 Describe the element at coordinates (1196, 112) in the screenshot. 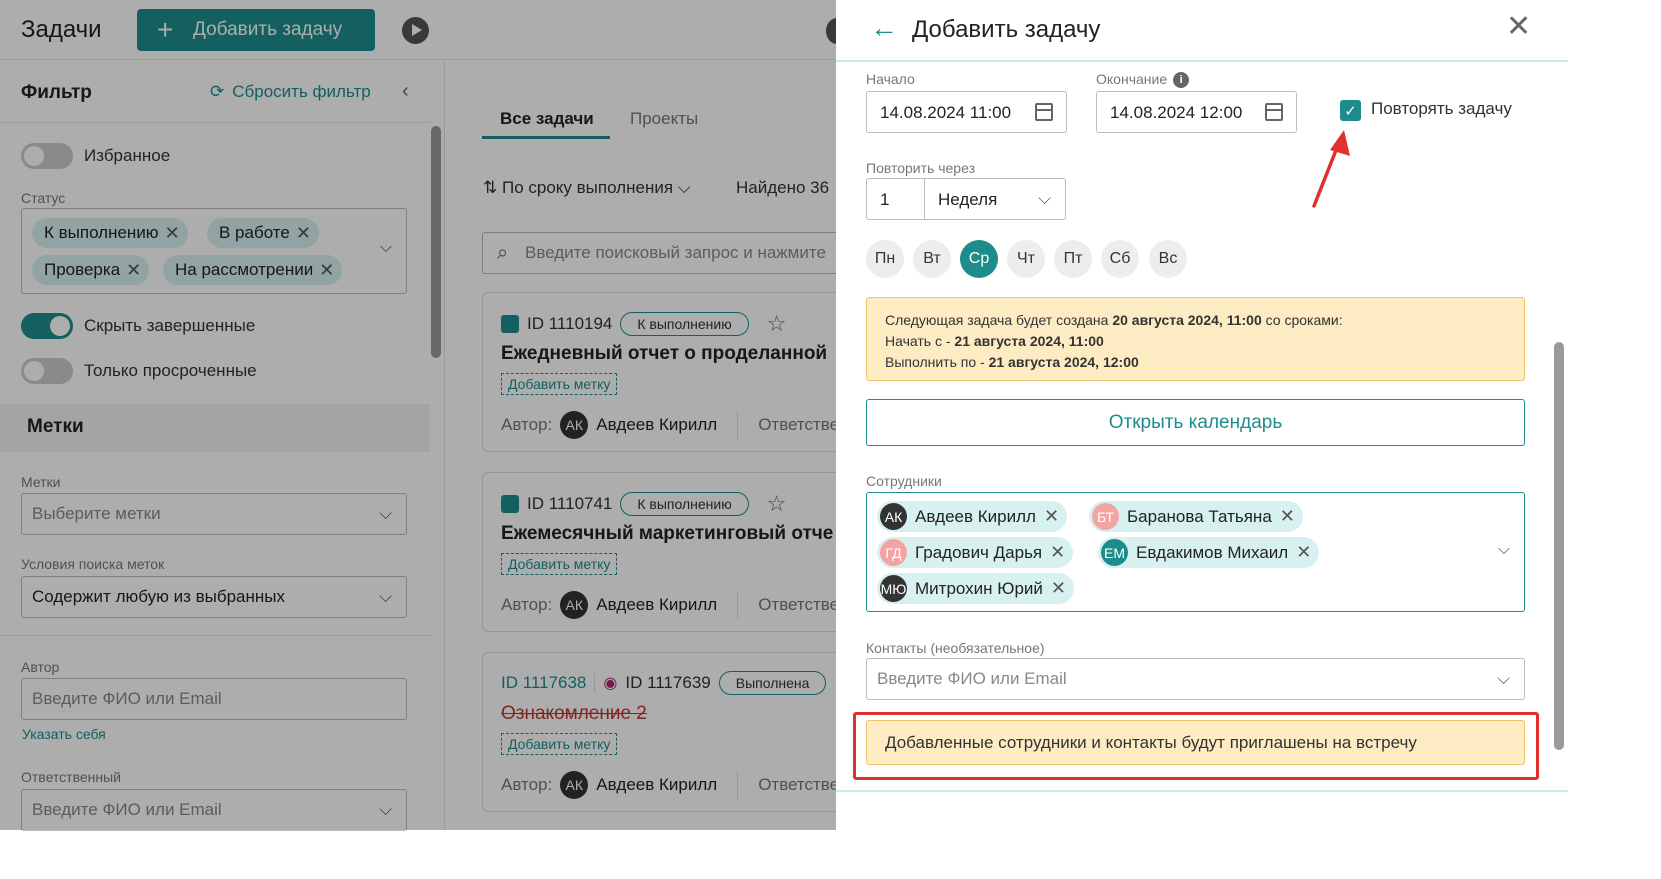

I see `end-datetime-input: 14.08.2024 12:00` at that location.